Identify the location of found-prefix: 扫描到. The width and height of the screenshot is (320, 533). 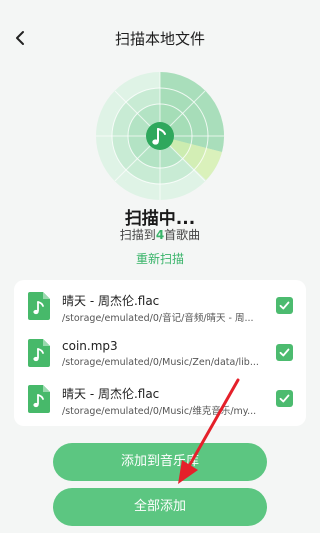
(137, 235).